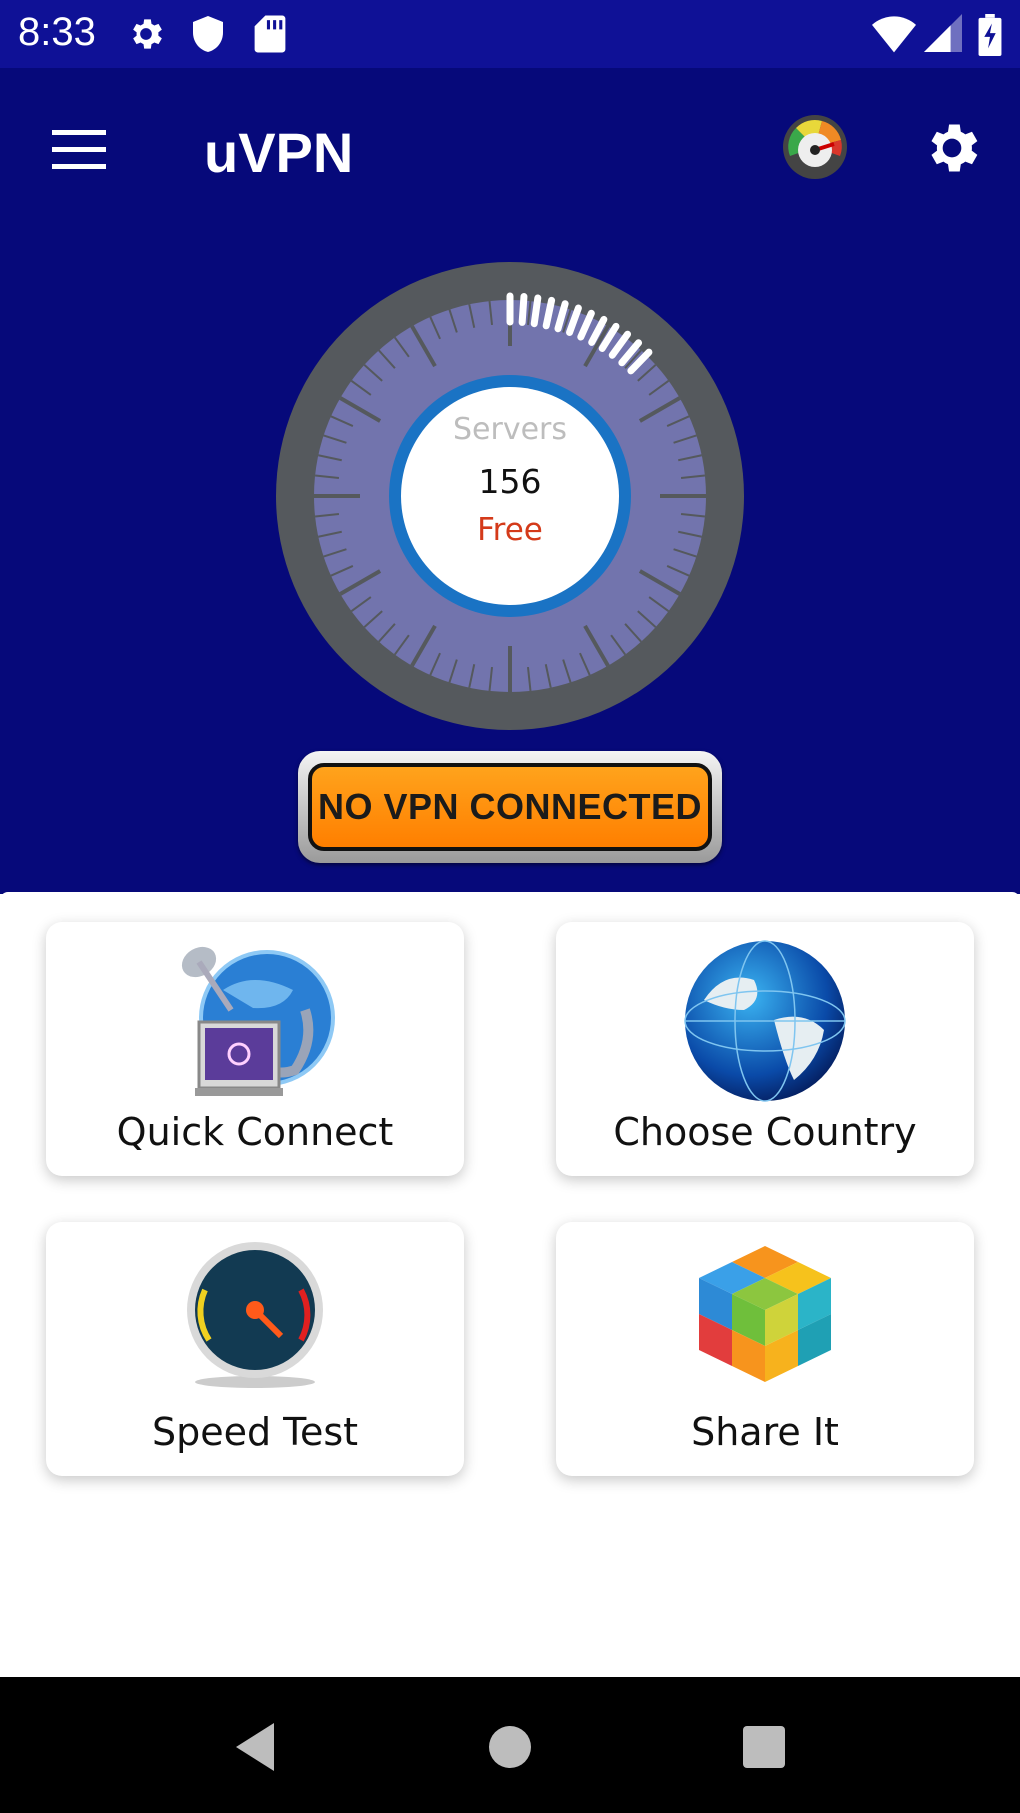  What do you see at coordinates (765, 1021) in the screenshot?
I see `globe-icon` at bounding box center [765, 1021].